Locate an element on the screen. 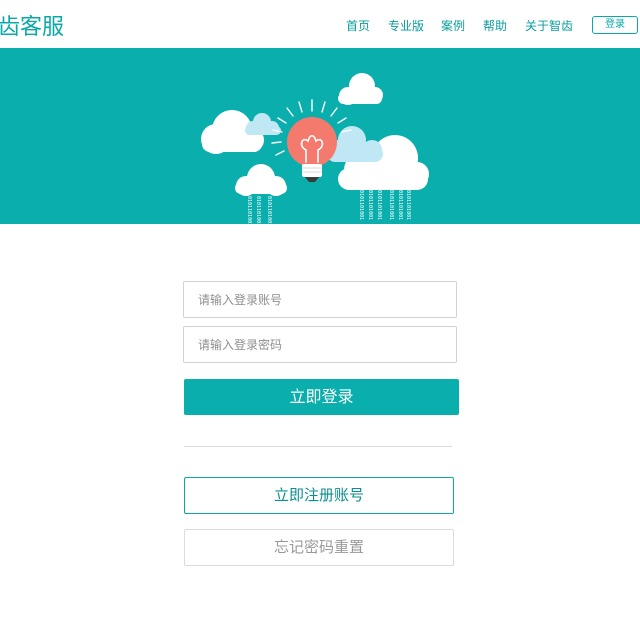  main-nav: 首页 专业版 案例 帮助 关于智齿 is located at coordinates (320, 27).